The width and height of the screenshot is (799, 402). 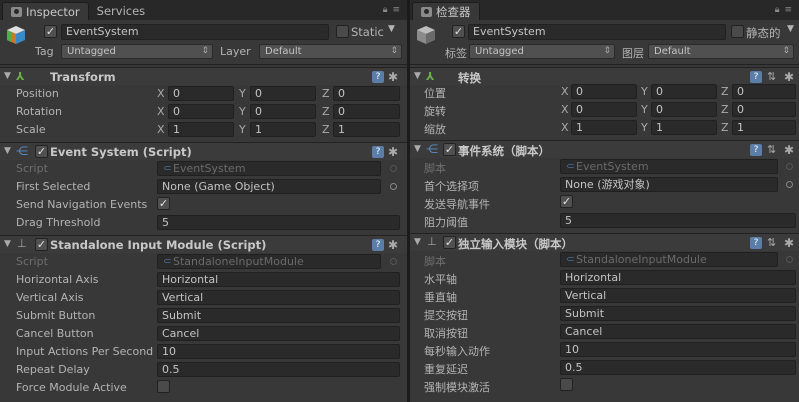 I want to click on position-z-field: 0, so click(x=366, y=93).